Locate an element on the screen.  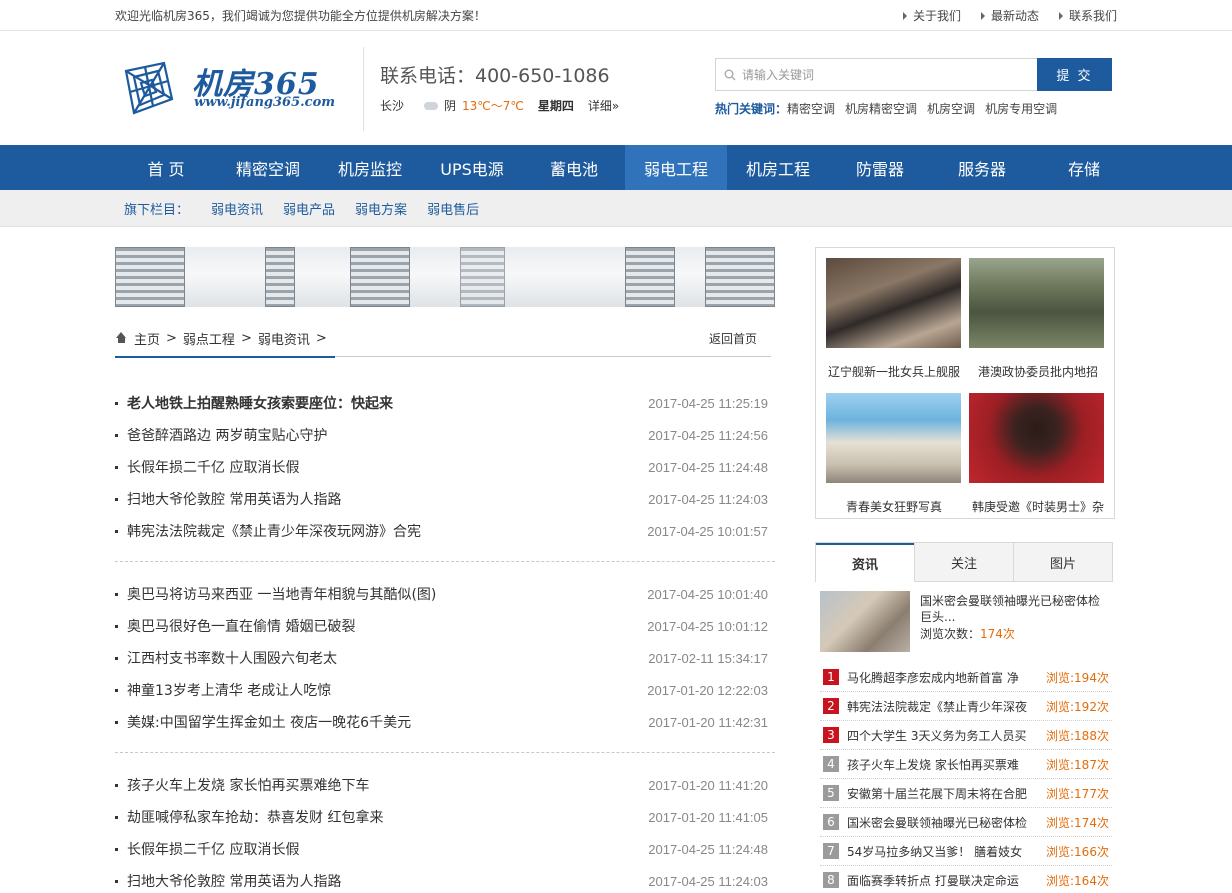
nav-item-lightning: 防雷器 is located at coordinates (880, 167).